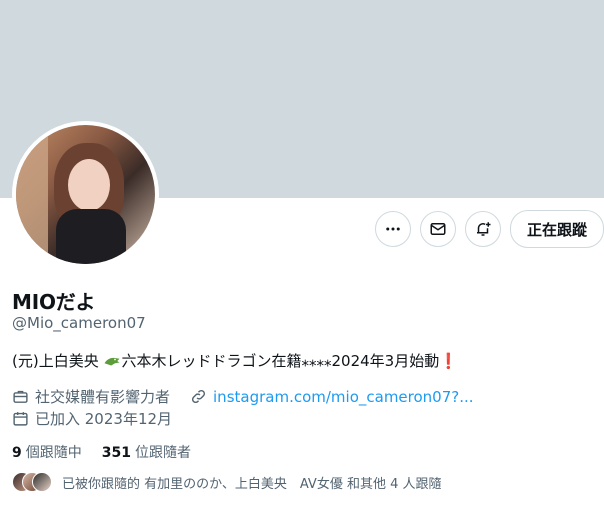 The height and width of the screenshot is (508, 604). What do you see at coordinates (104, 419) in the screenshot?
I see `profile-joined: 已加入 2023年12月` at bounding box center [104, 419].